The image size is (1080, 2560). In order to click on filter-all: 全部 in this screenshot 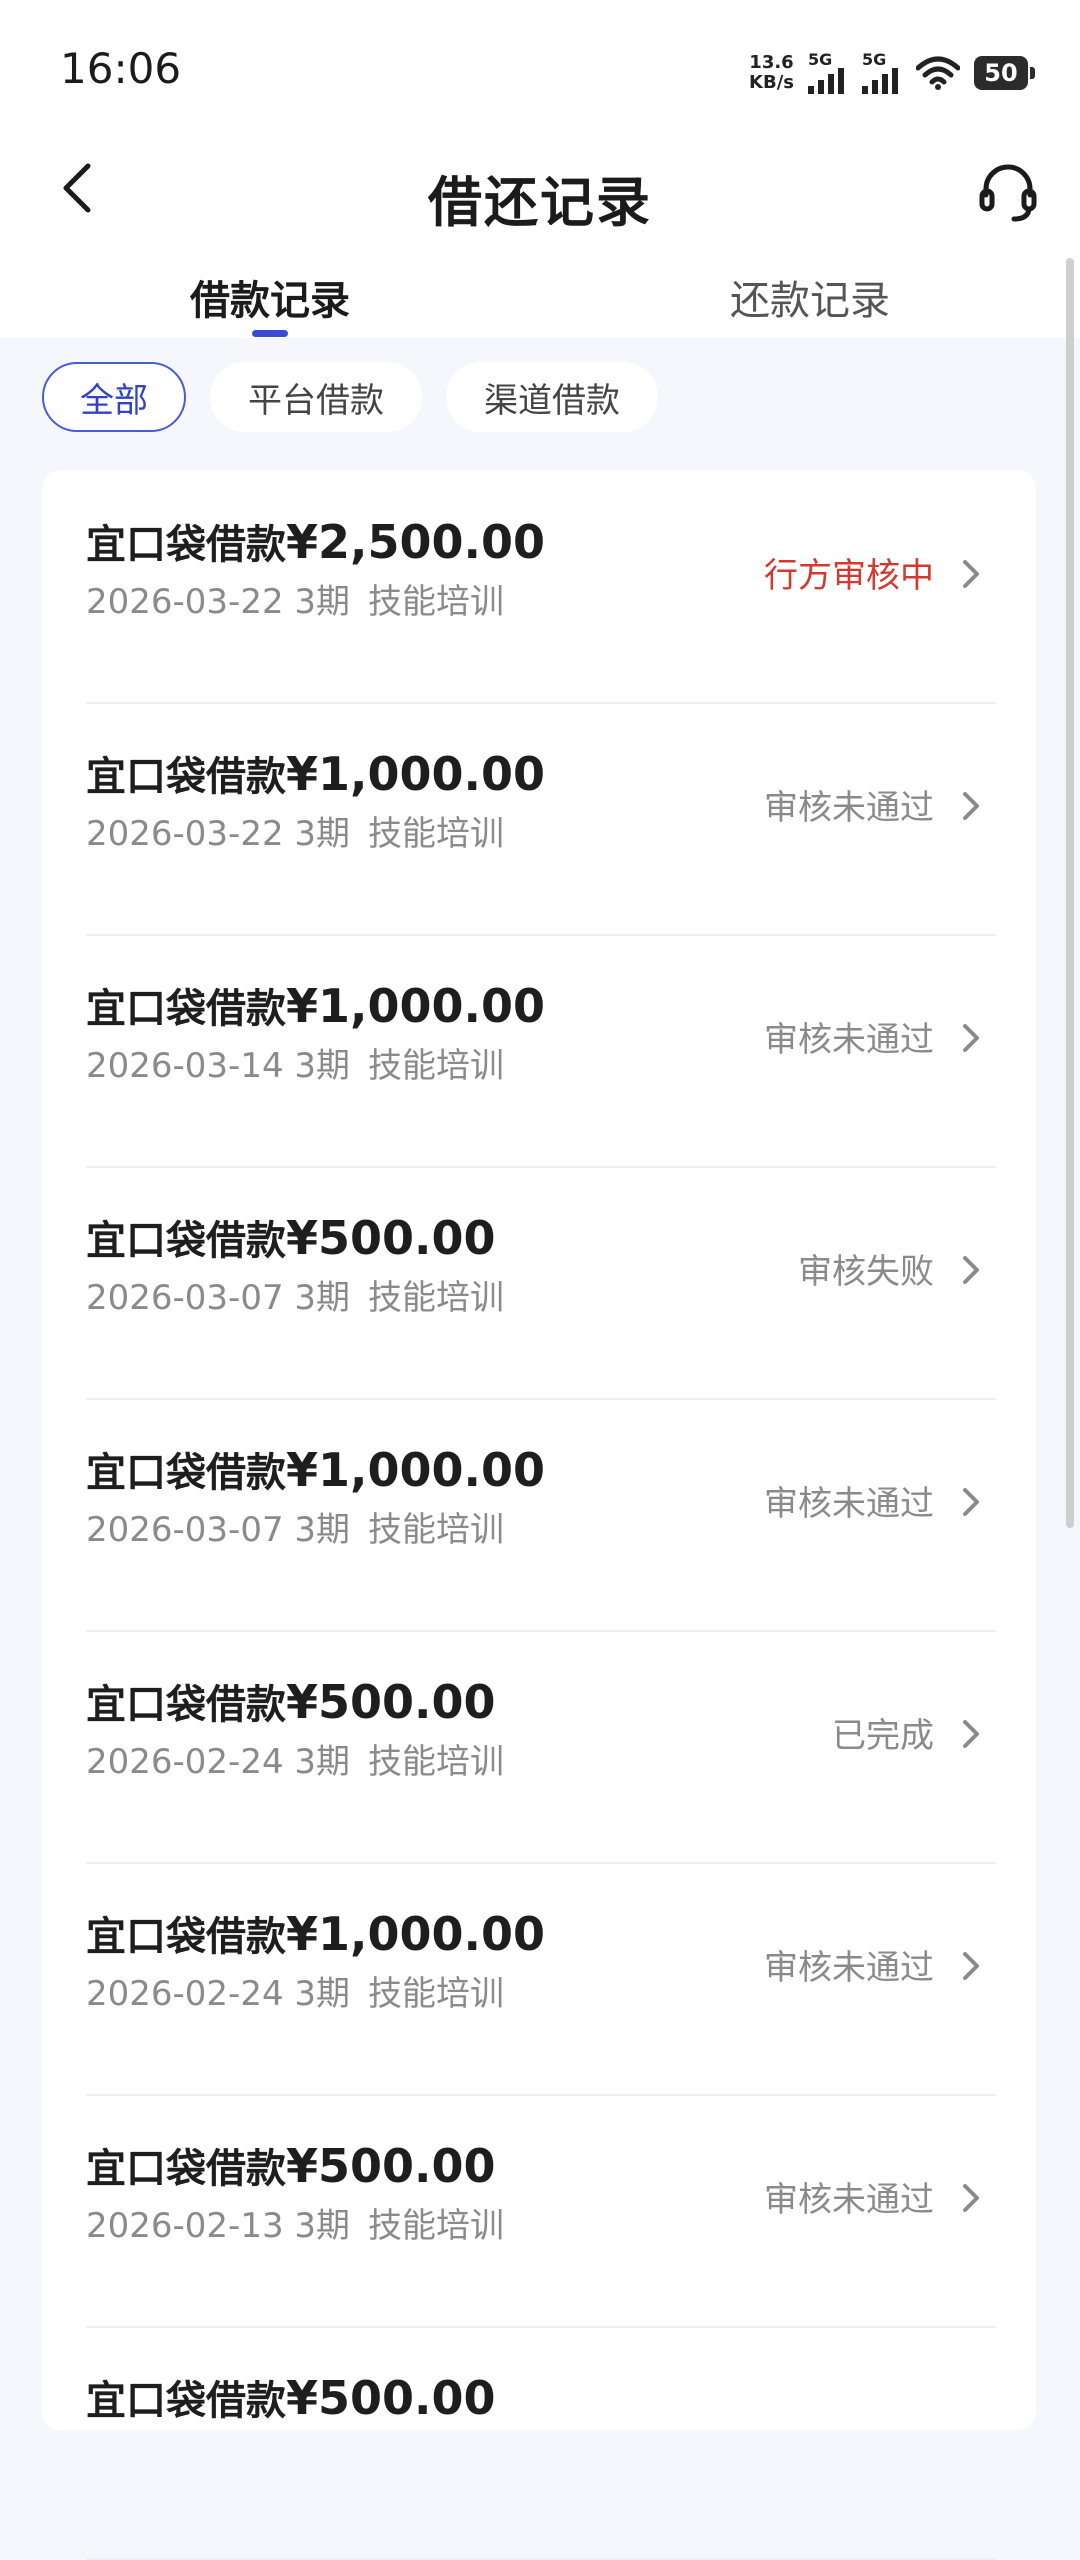, I will do `click(114, 397)`.